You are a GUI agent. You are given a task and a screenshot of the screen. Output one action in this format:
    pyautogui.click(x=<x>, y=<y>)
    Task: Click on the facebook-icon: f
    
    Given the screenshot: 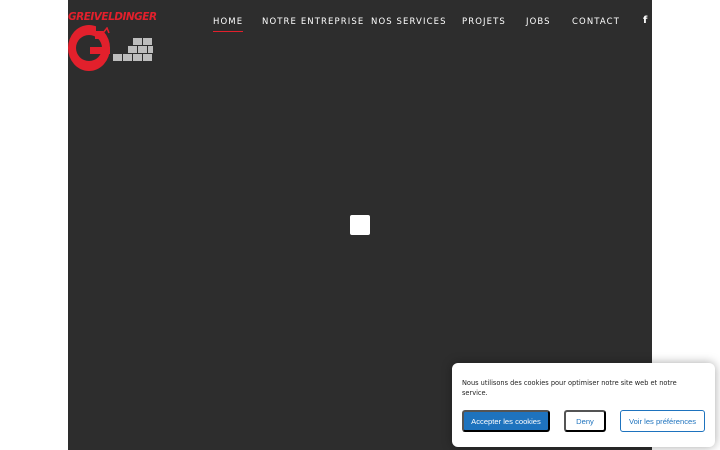 What is the action you would take?
    pyautogui.click(x=645, y=20)
    